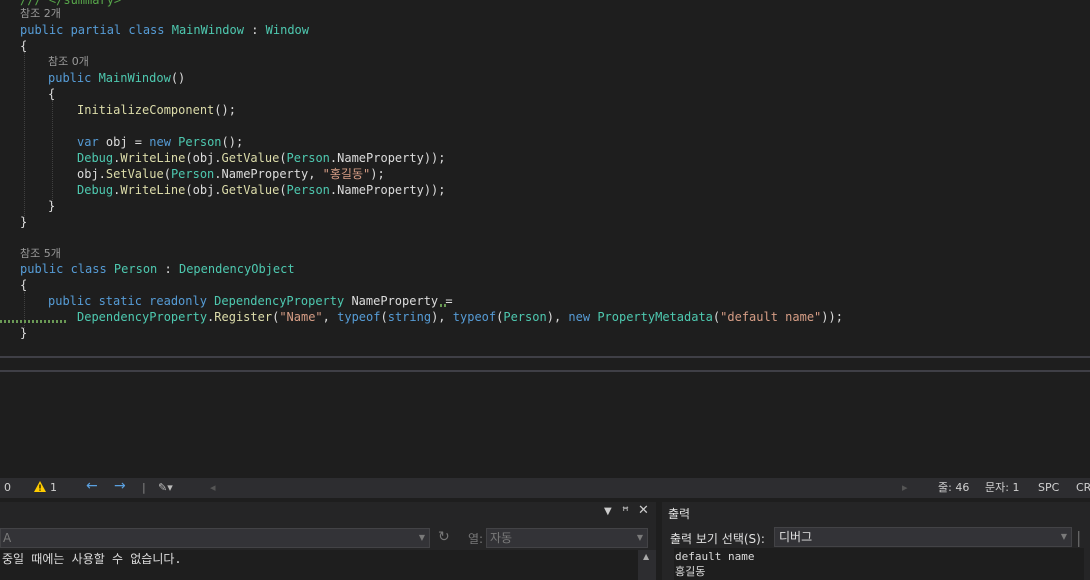 The image size is (1090, 580). I want to click on warning-icon, so click(40, 488).